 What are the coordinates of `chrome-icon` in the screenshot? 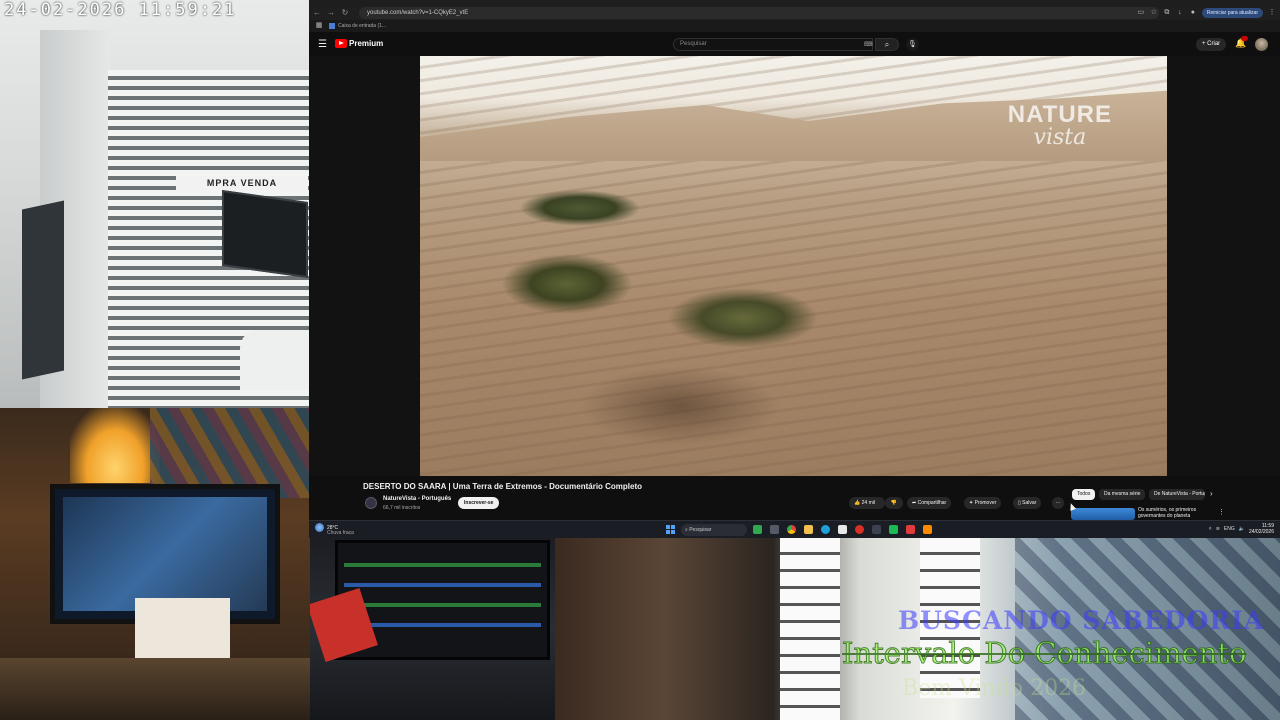 It's located at (791, 529).